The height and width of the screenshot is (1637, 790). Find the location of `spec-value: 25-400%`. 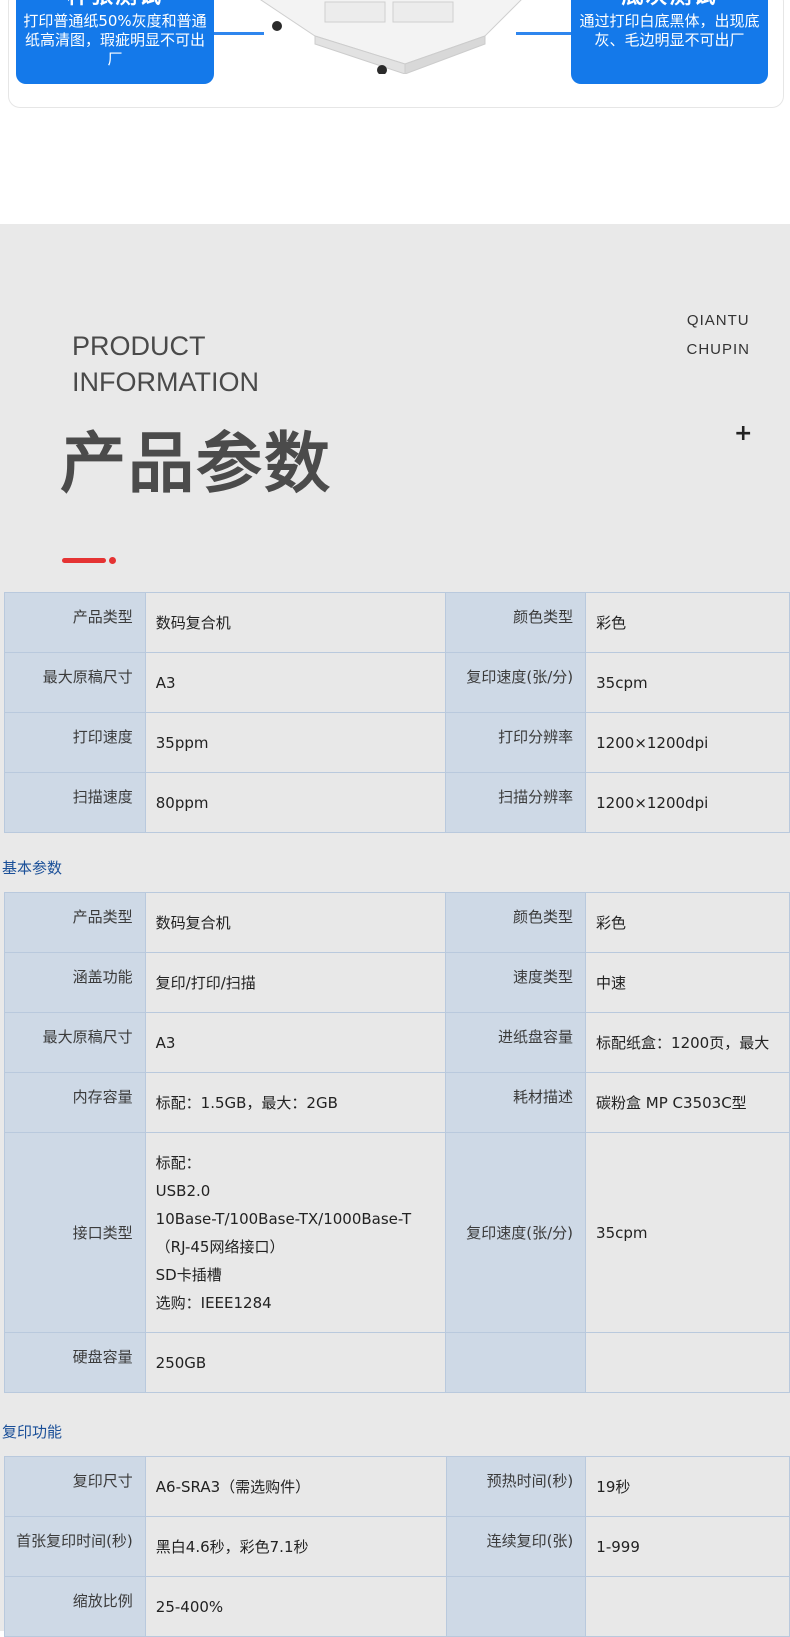

spec-value: 25-400% is located at coordinates (295, 1606).